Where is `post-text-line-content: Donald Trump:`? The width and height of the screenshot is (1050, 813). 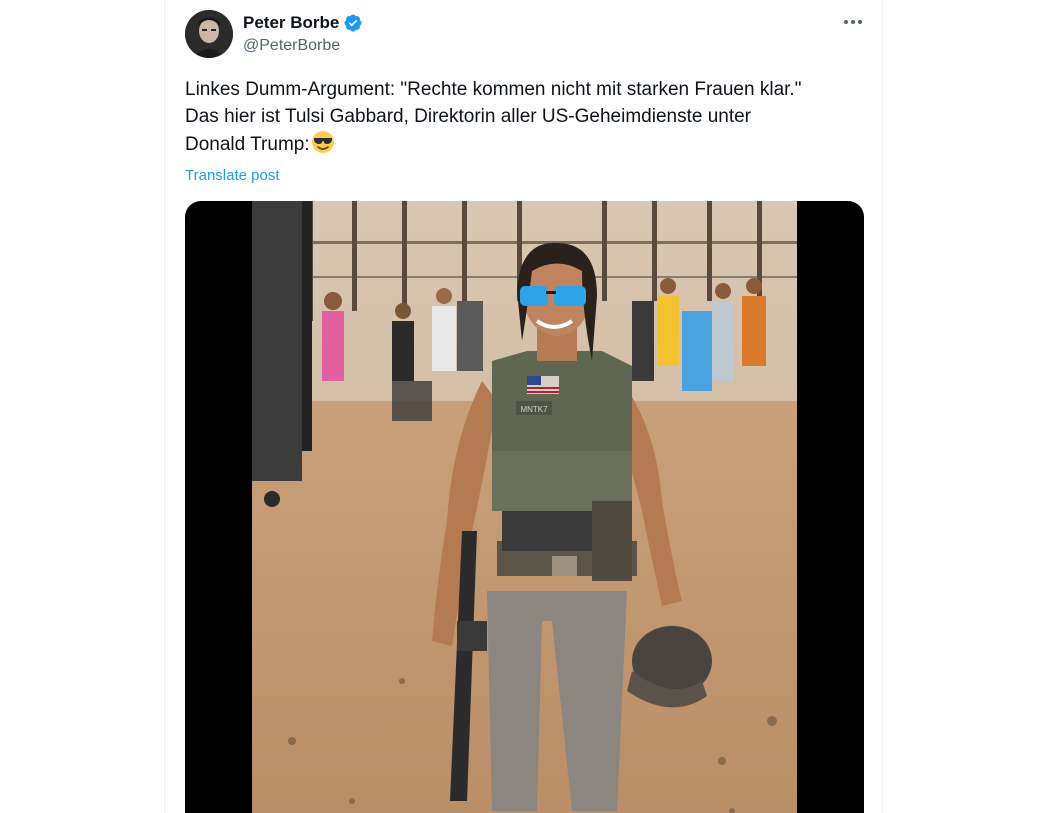 post-text-line-content: Donald Trump: is located at coordinates (247, 144).